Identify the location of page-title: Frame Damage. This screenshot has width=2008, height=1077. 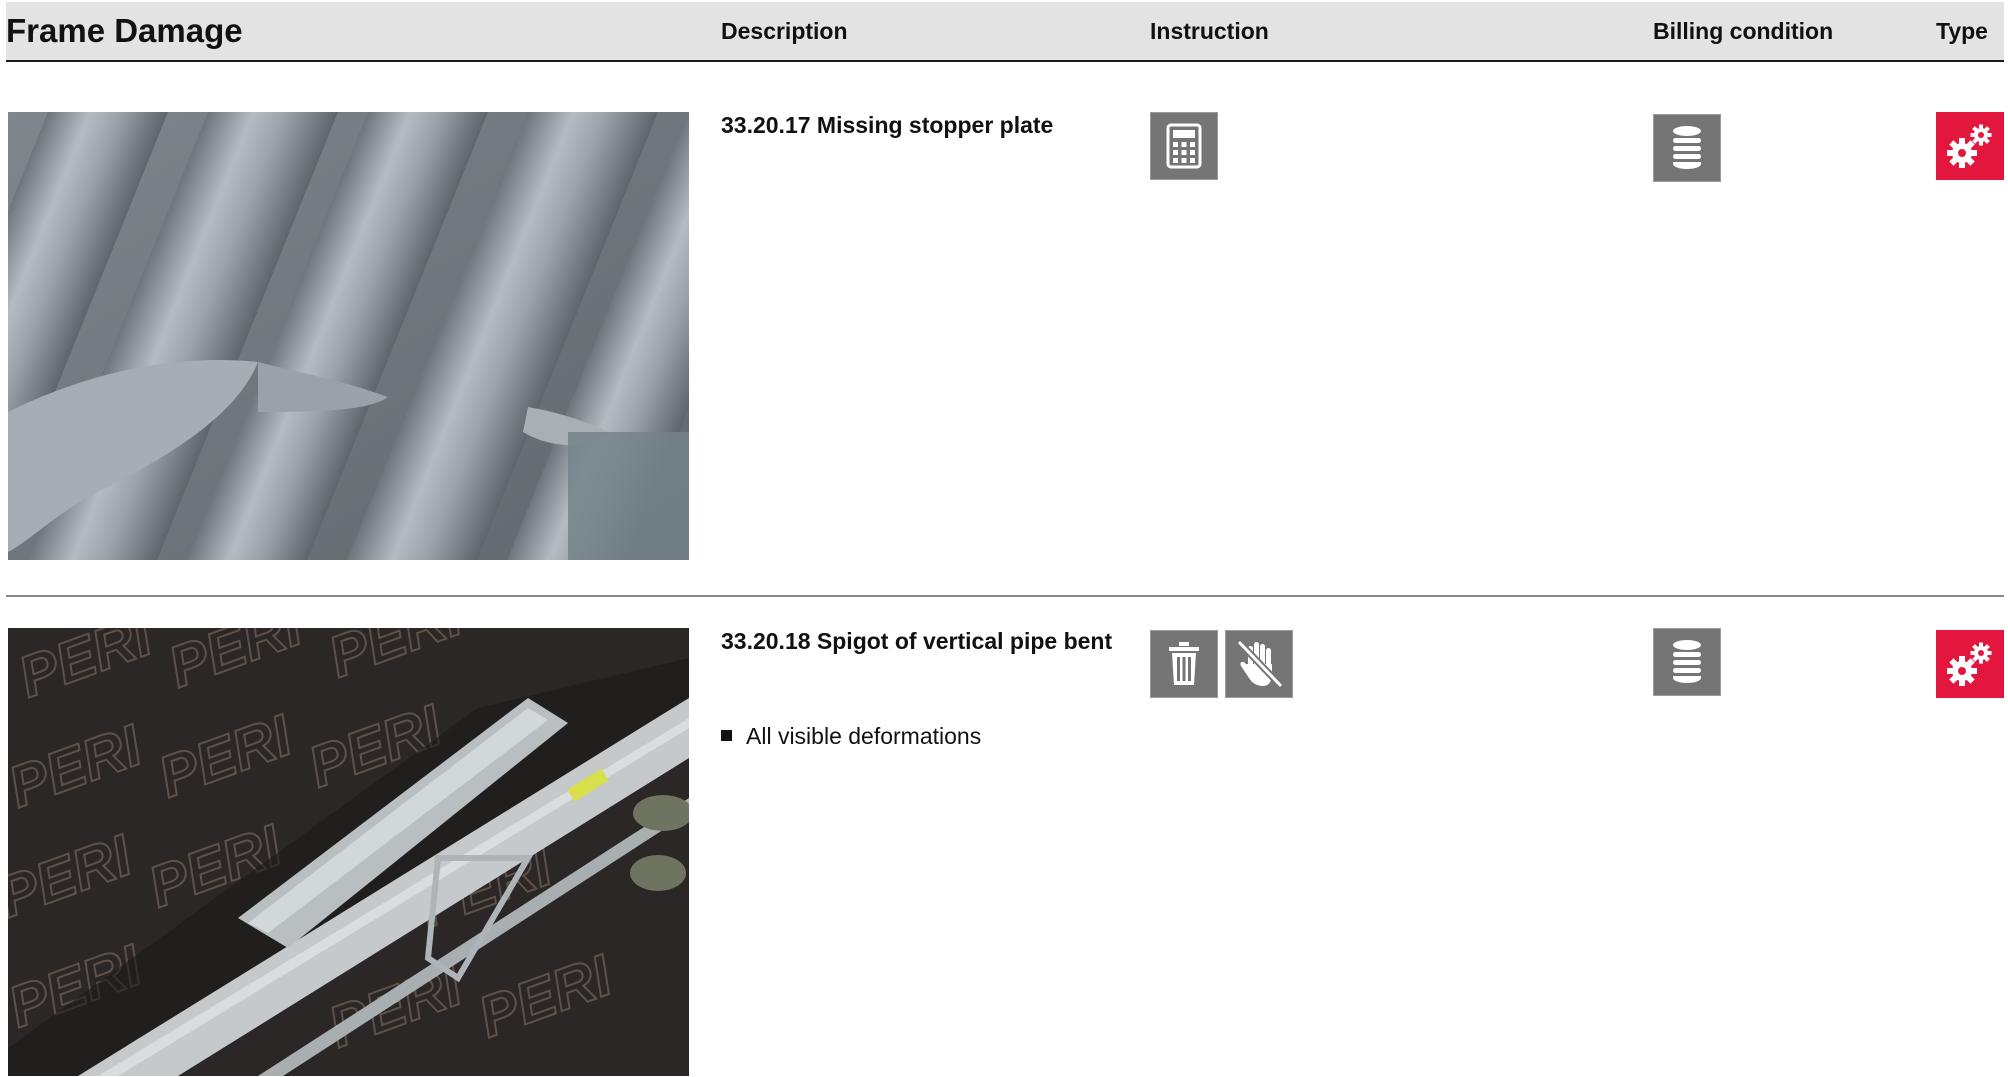
(124, 30).